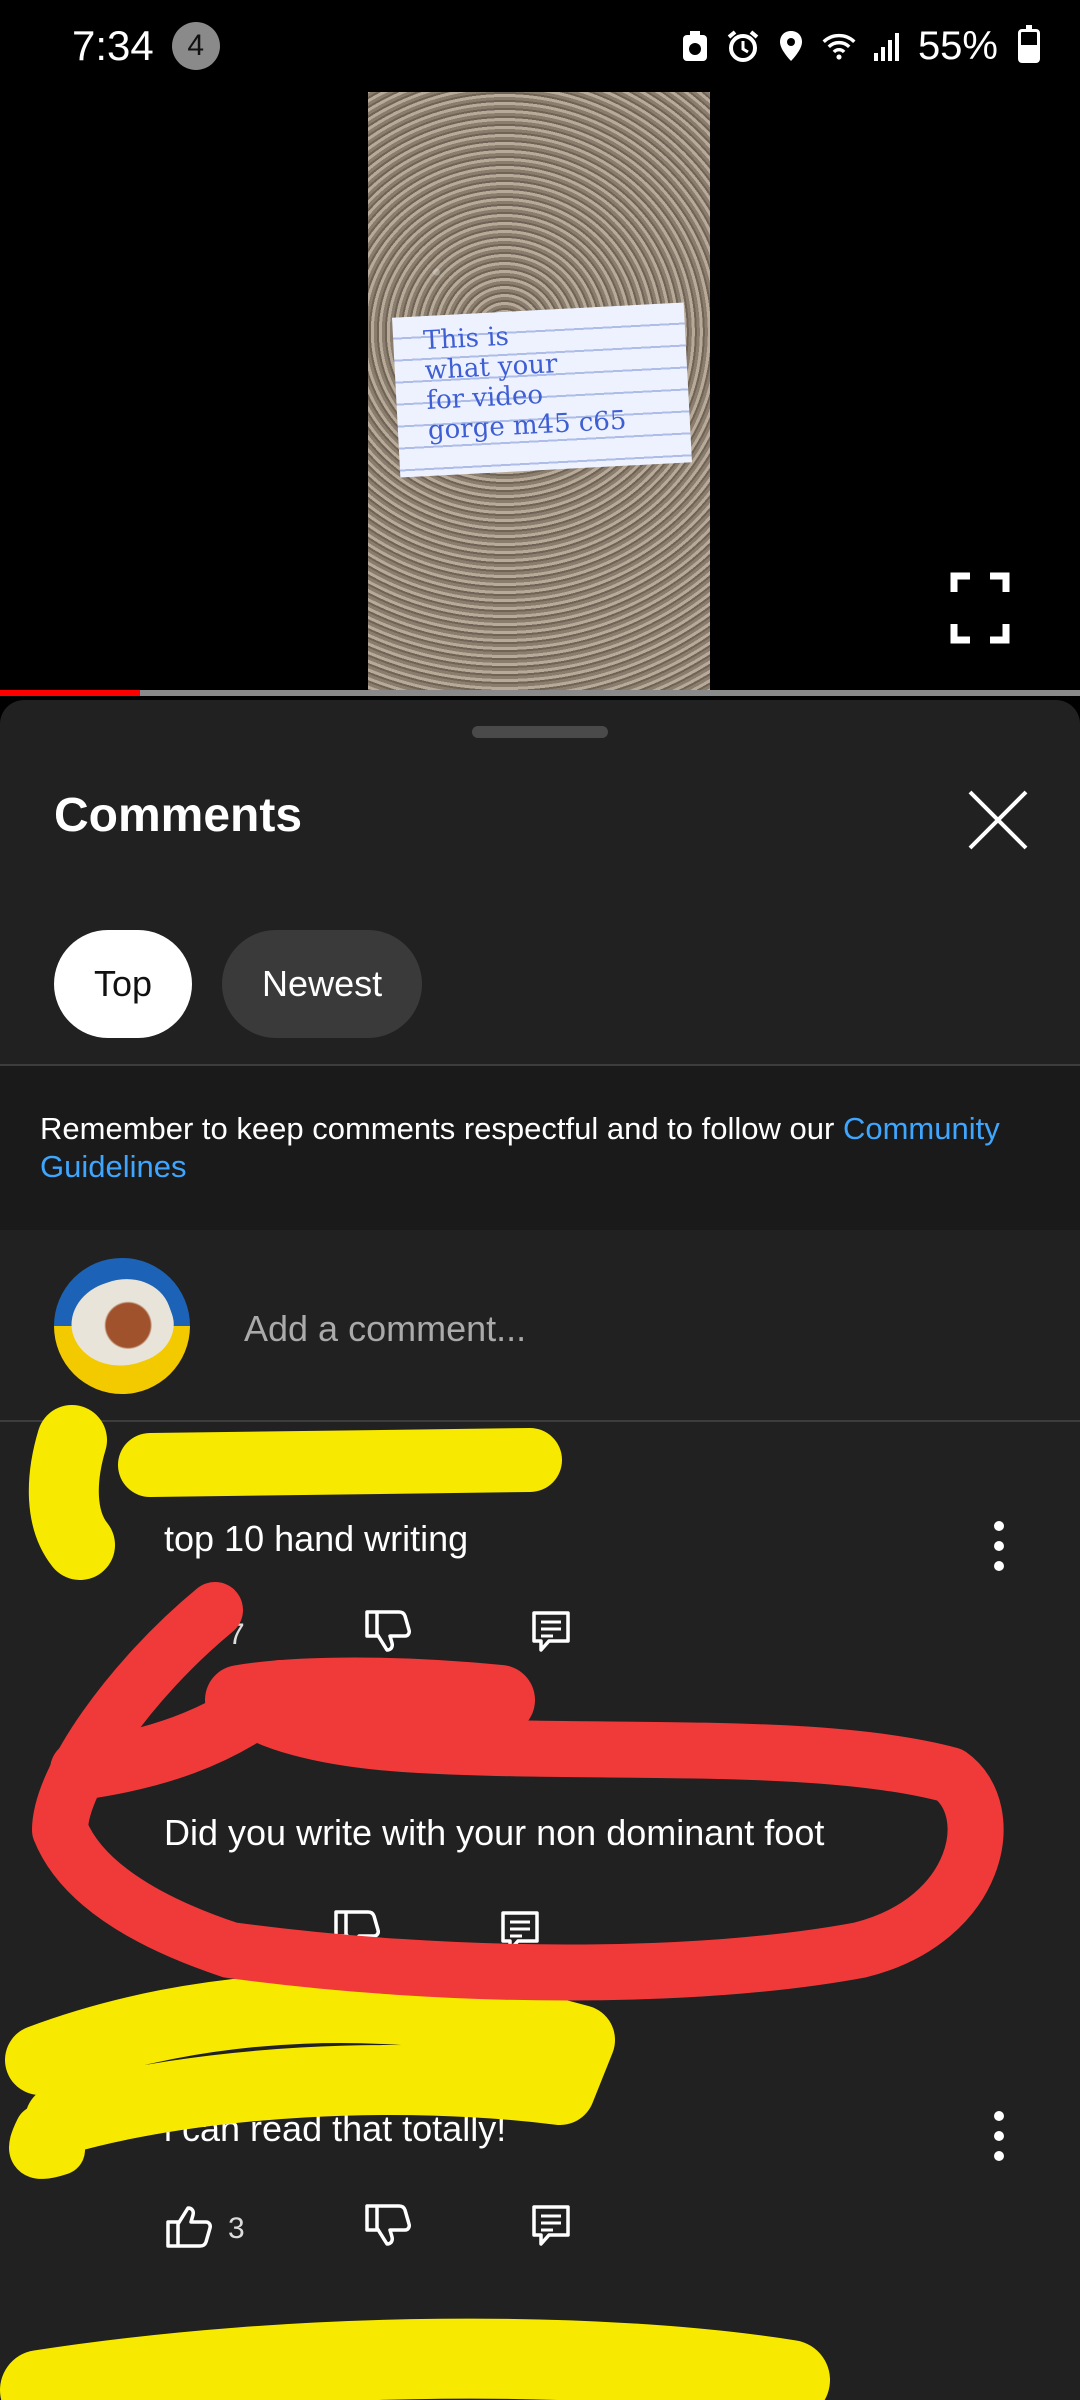  I want to click on drag-handle, so click(540, 732).